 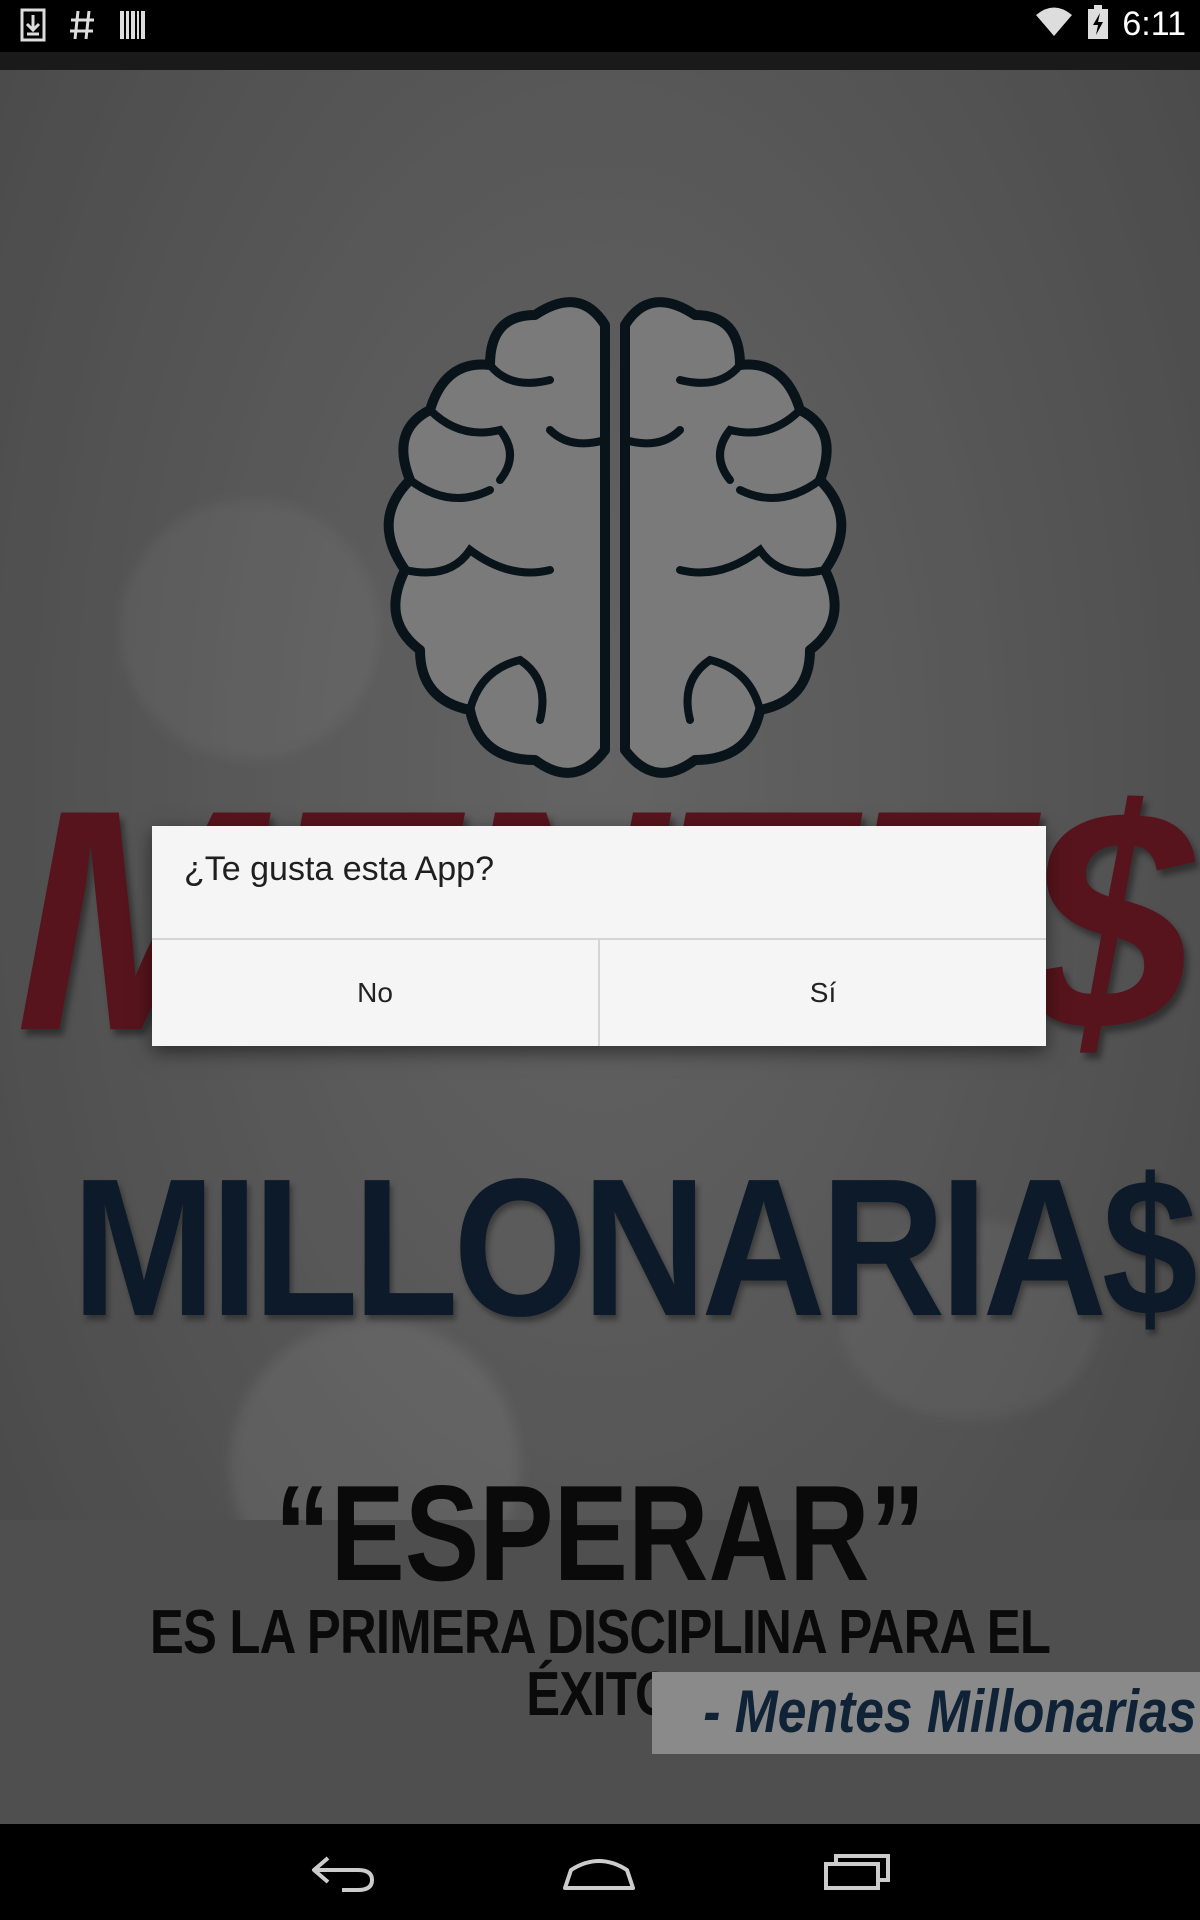 I want to click on system-icons: 6:11, so click(x=1110, y=24).